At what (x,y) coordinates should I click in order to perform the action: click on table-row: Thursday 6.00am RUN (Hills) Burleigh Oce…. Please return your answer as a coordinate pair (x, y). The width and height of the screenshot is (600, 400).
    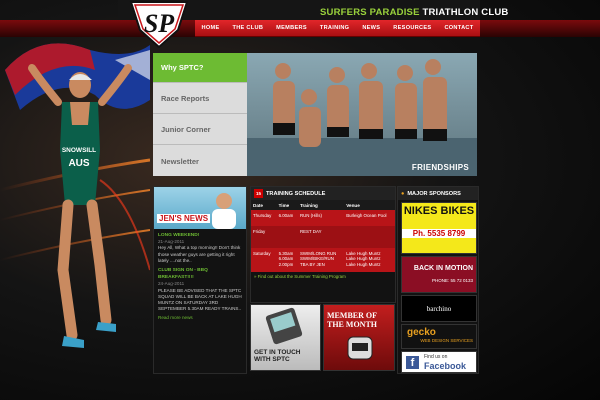
    Looking at the image, I should click on (323, 218).